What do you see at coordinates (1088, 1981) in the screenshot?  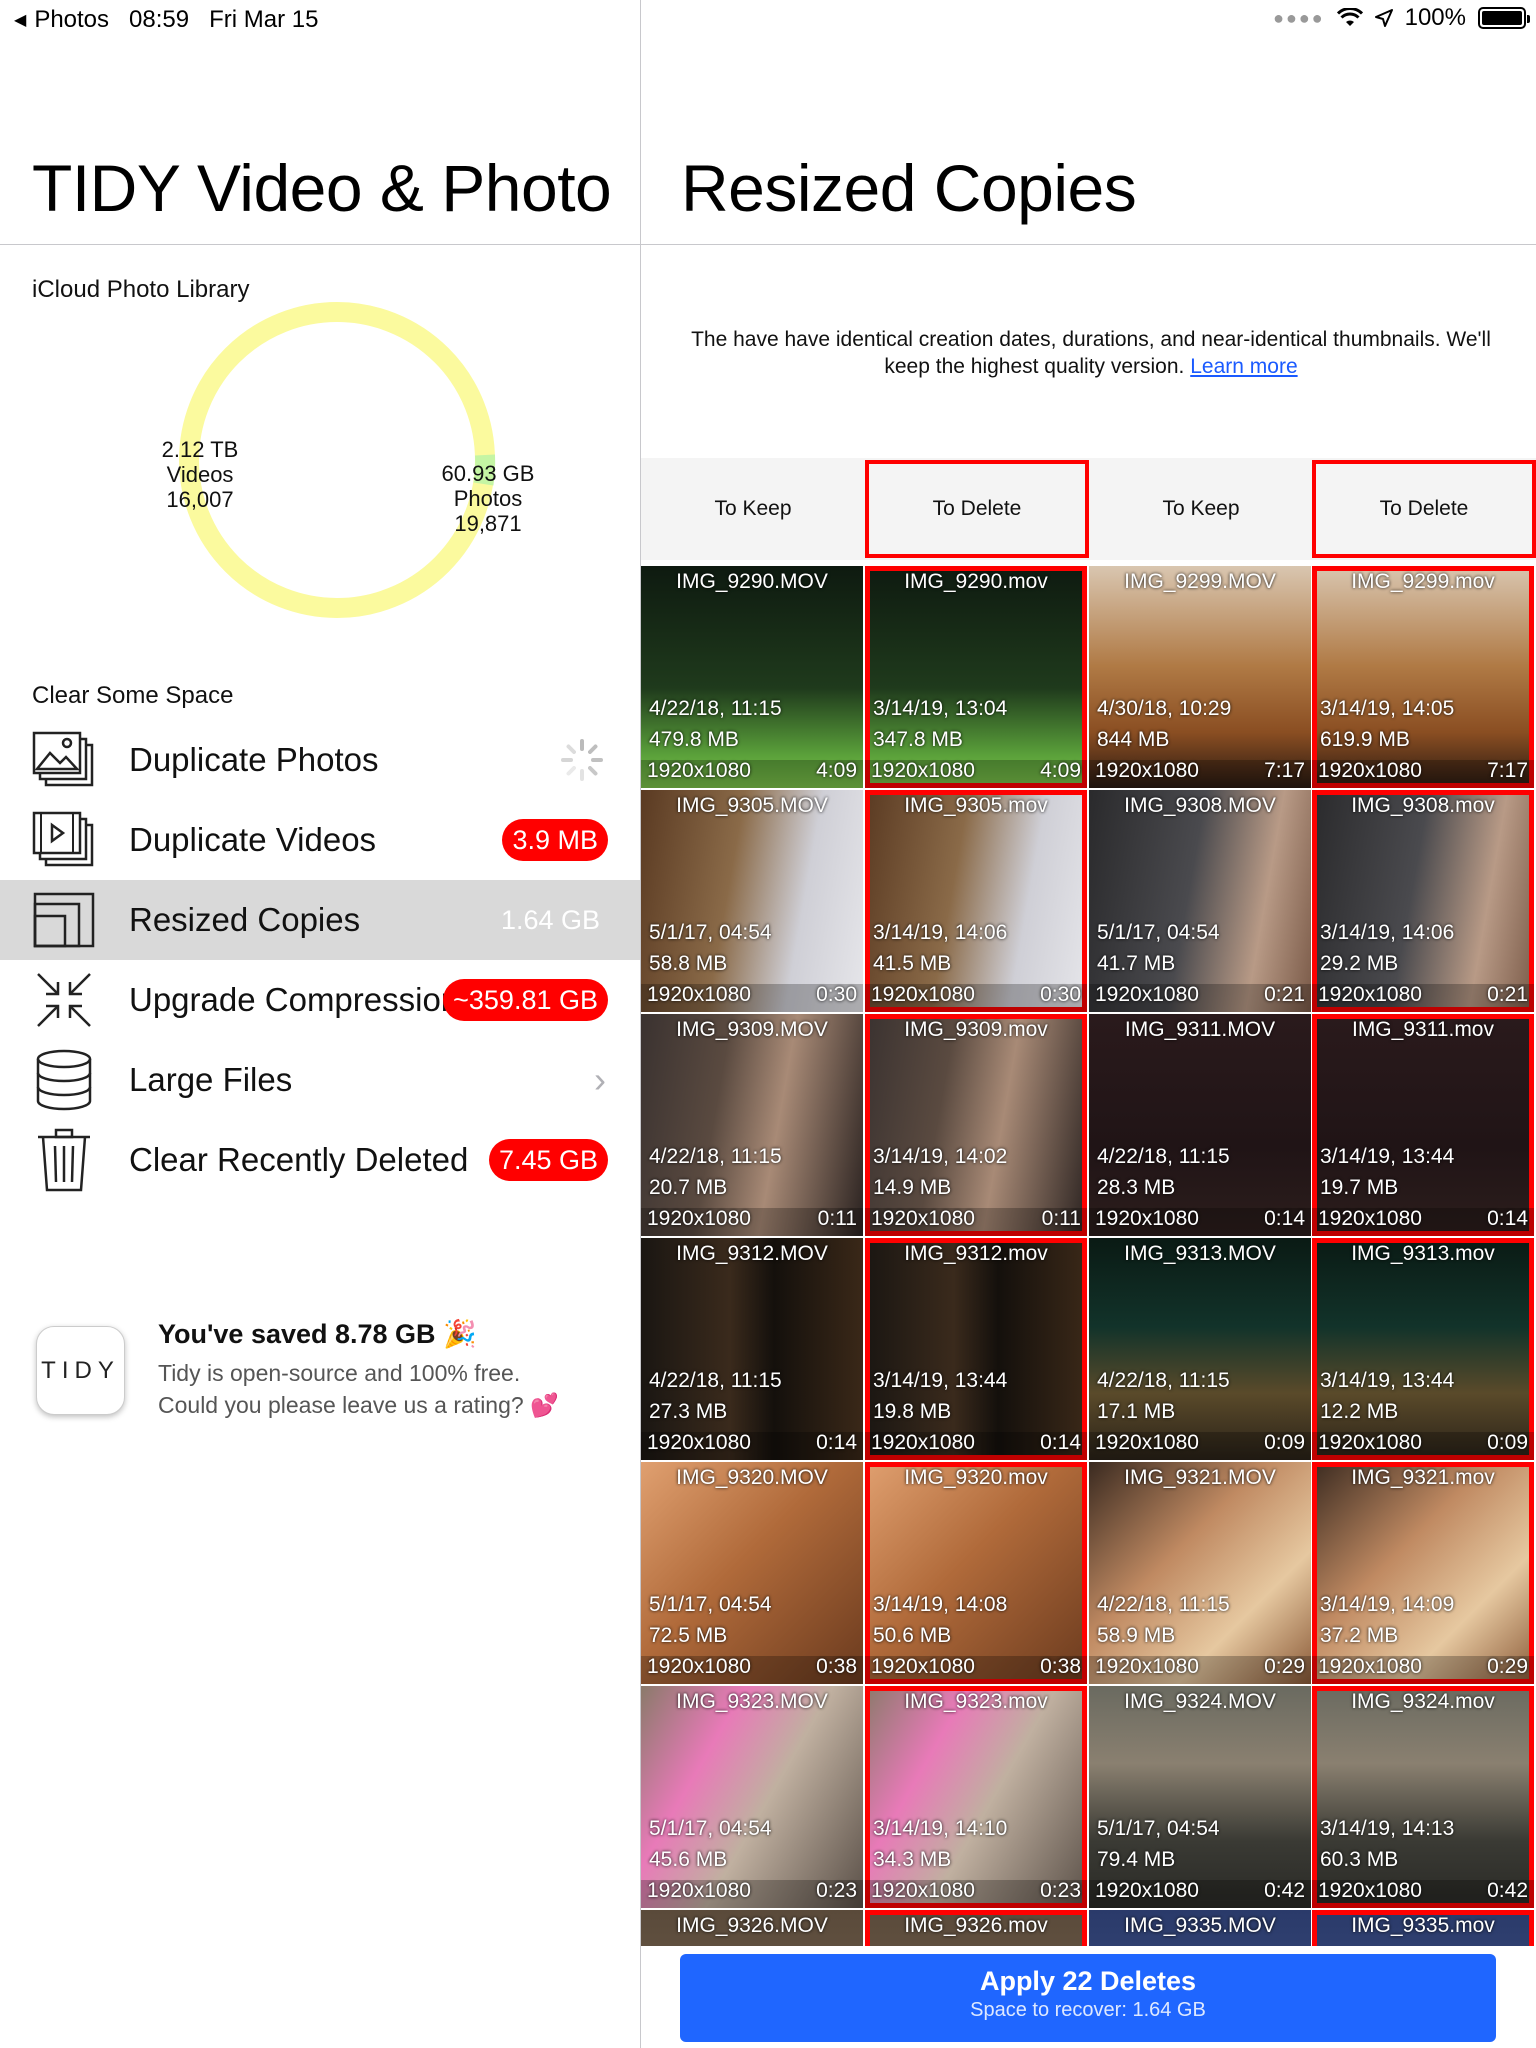 I see `apply-deletes-label: Apply 22 Deletes` at bounding box center [1088, 1981].